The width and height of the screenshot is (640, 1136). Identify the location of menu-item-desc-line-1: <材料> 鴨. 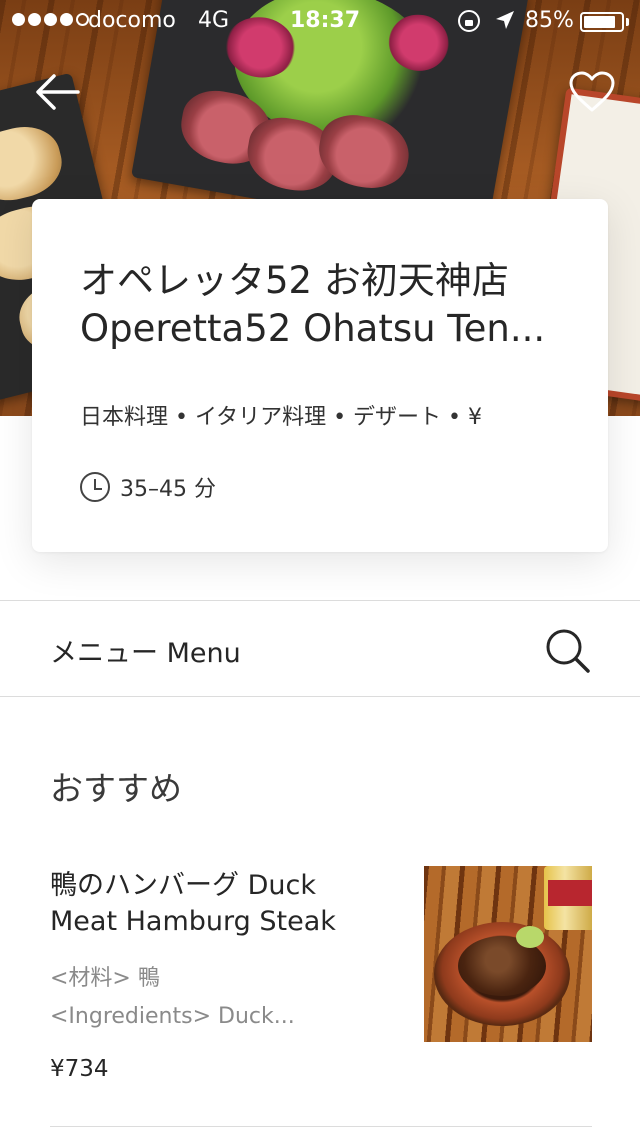
(105, 978).